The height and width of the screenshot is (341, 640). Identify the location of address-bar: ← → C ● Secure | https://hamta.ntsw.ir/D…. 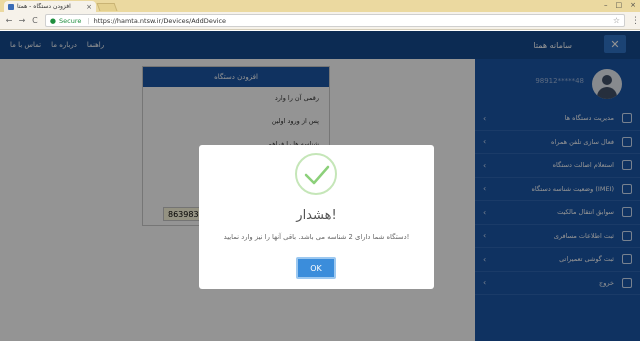
(320, 21).